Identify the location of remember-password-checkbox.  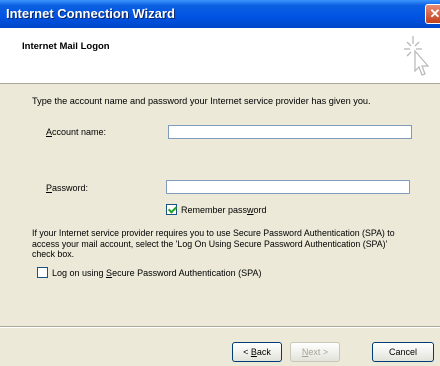
(171, 209).